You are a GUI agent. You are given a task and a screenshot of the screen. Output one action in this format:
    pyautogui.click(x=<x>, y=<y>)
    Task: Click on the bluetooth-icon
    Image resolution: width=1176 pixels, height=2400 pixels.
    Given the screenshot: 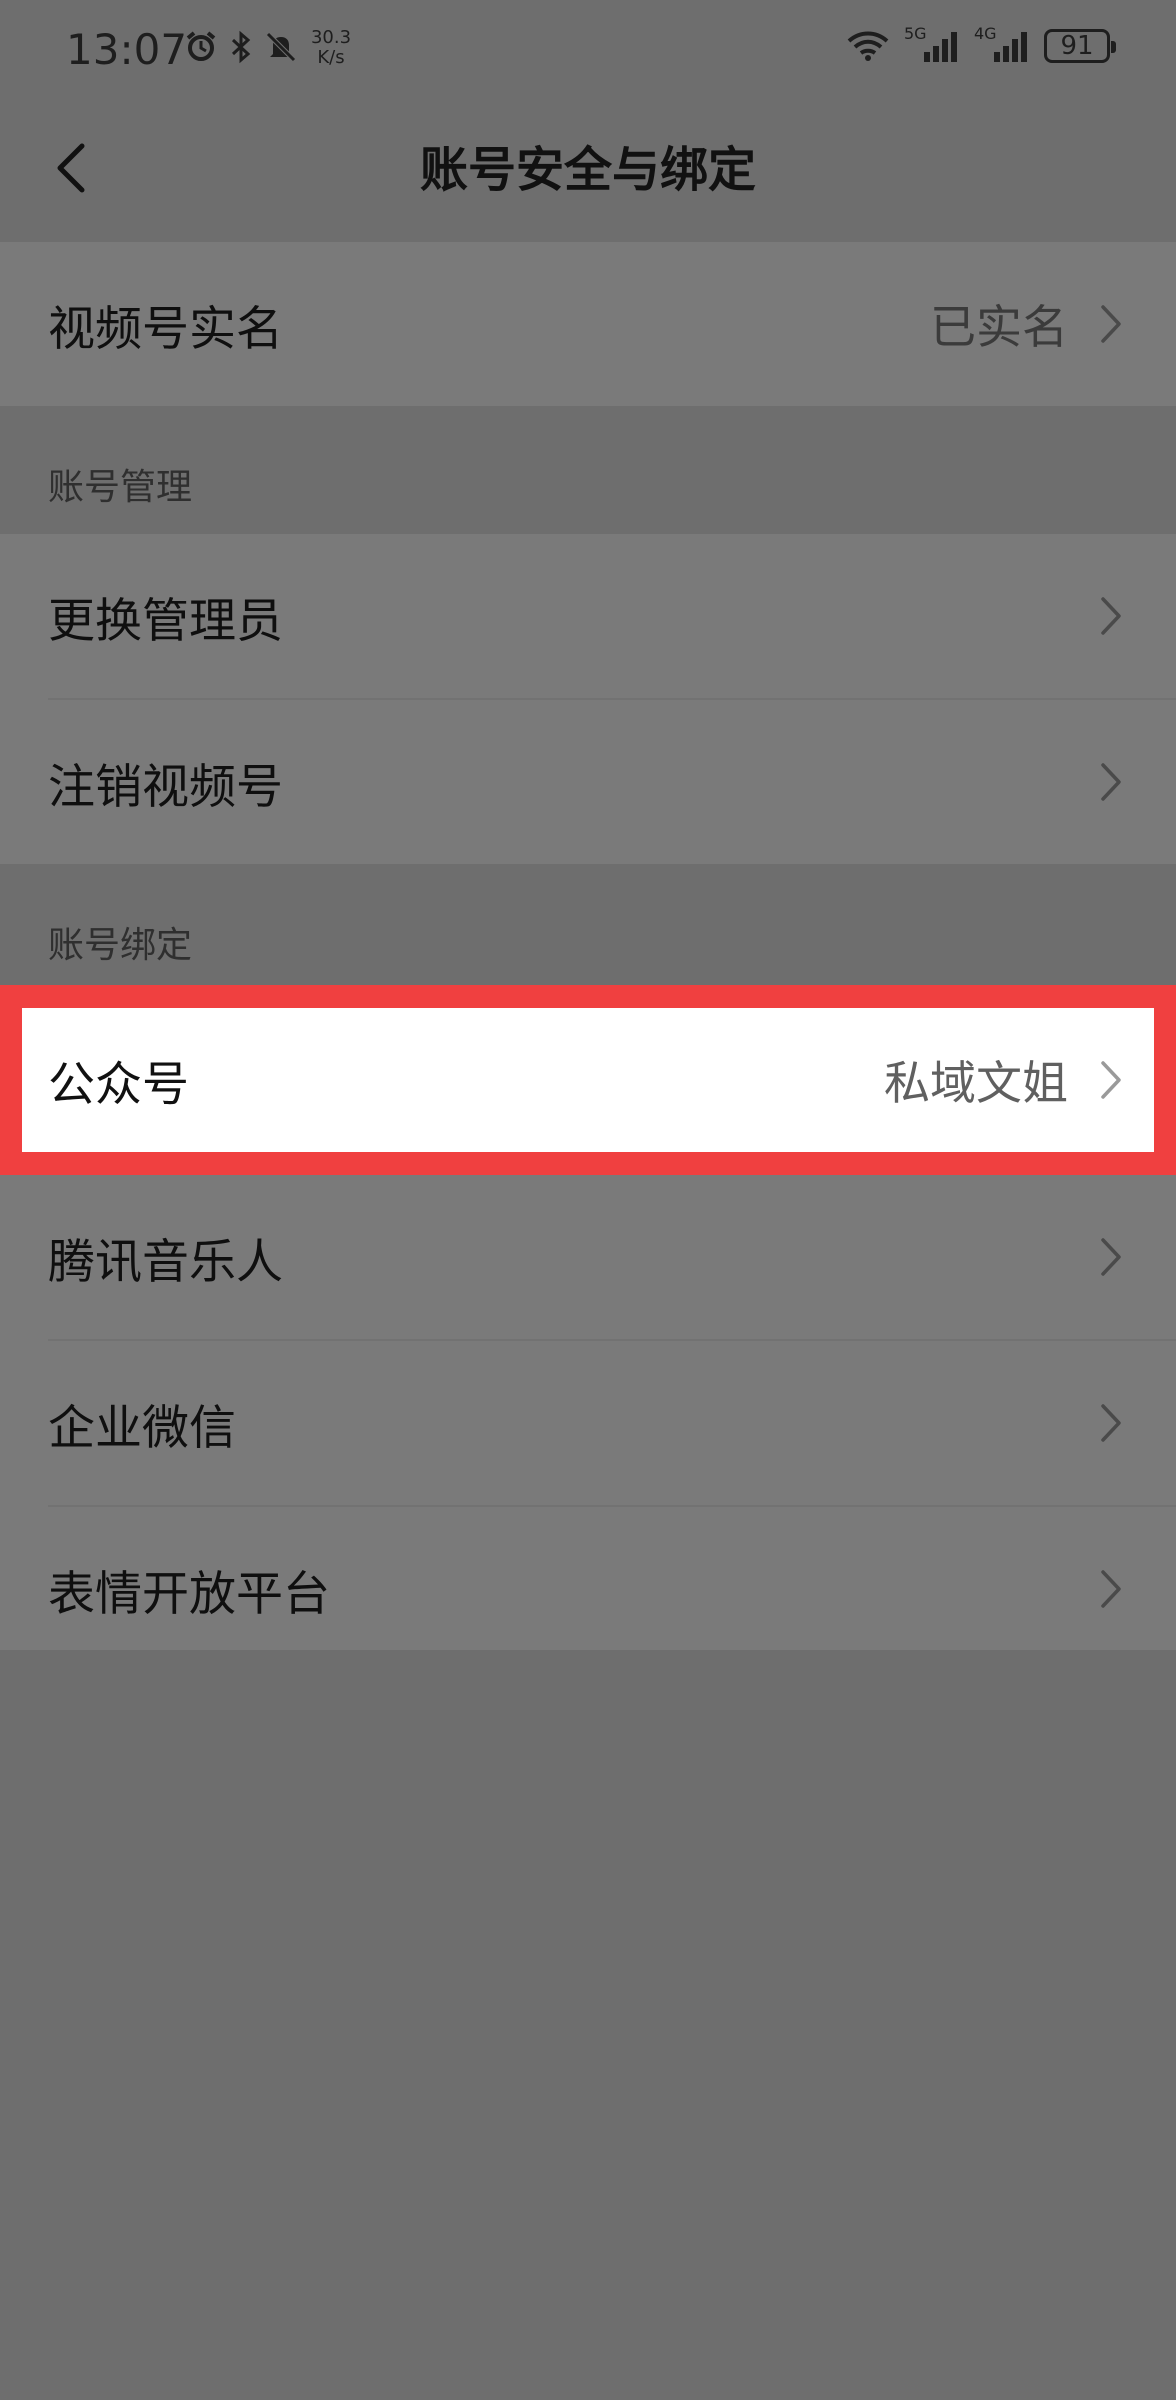 What is the action you would take?
    pyautogui.click(x=241, y=47)
    